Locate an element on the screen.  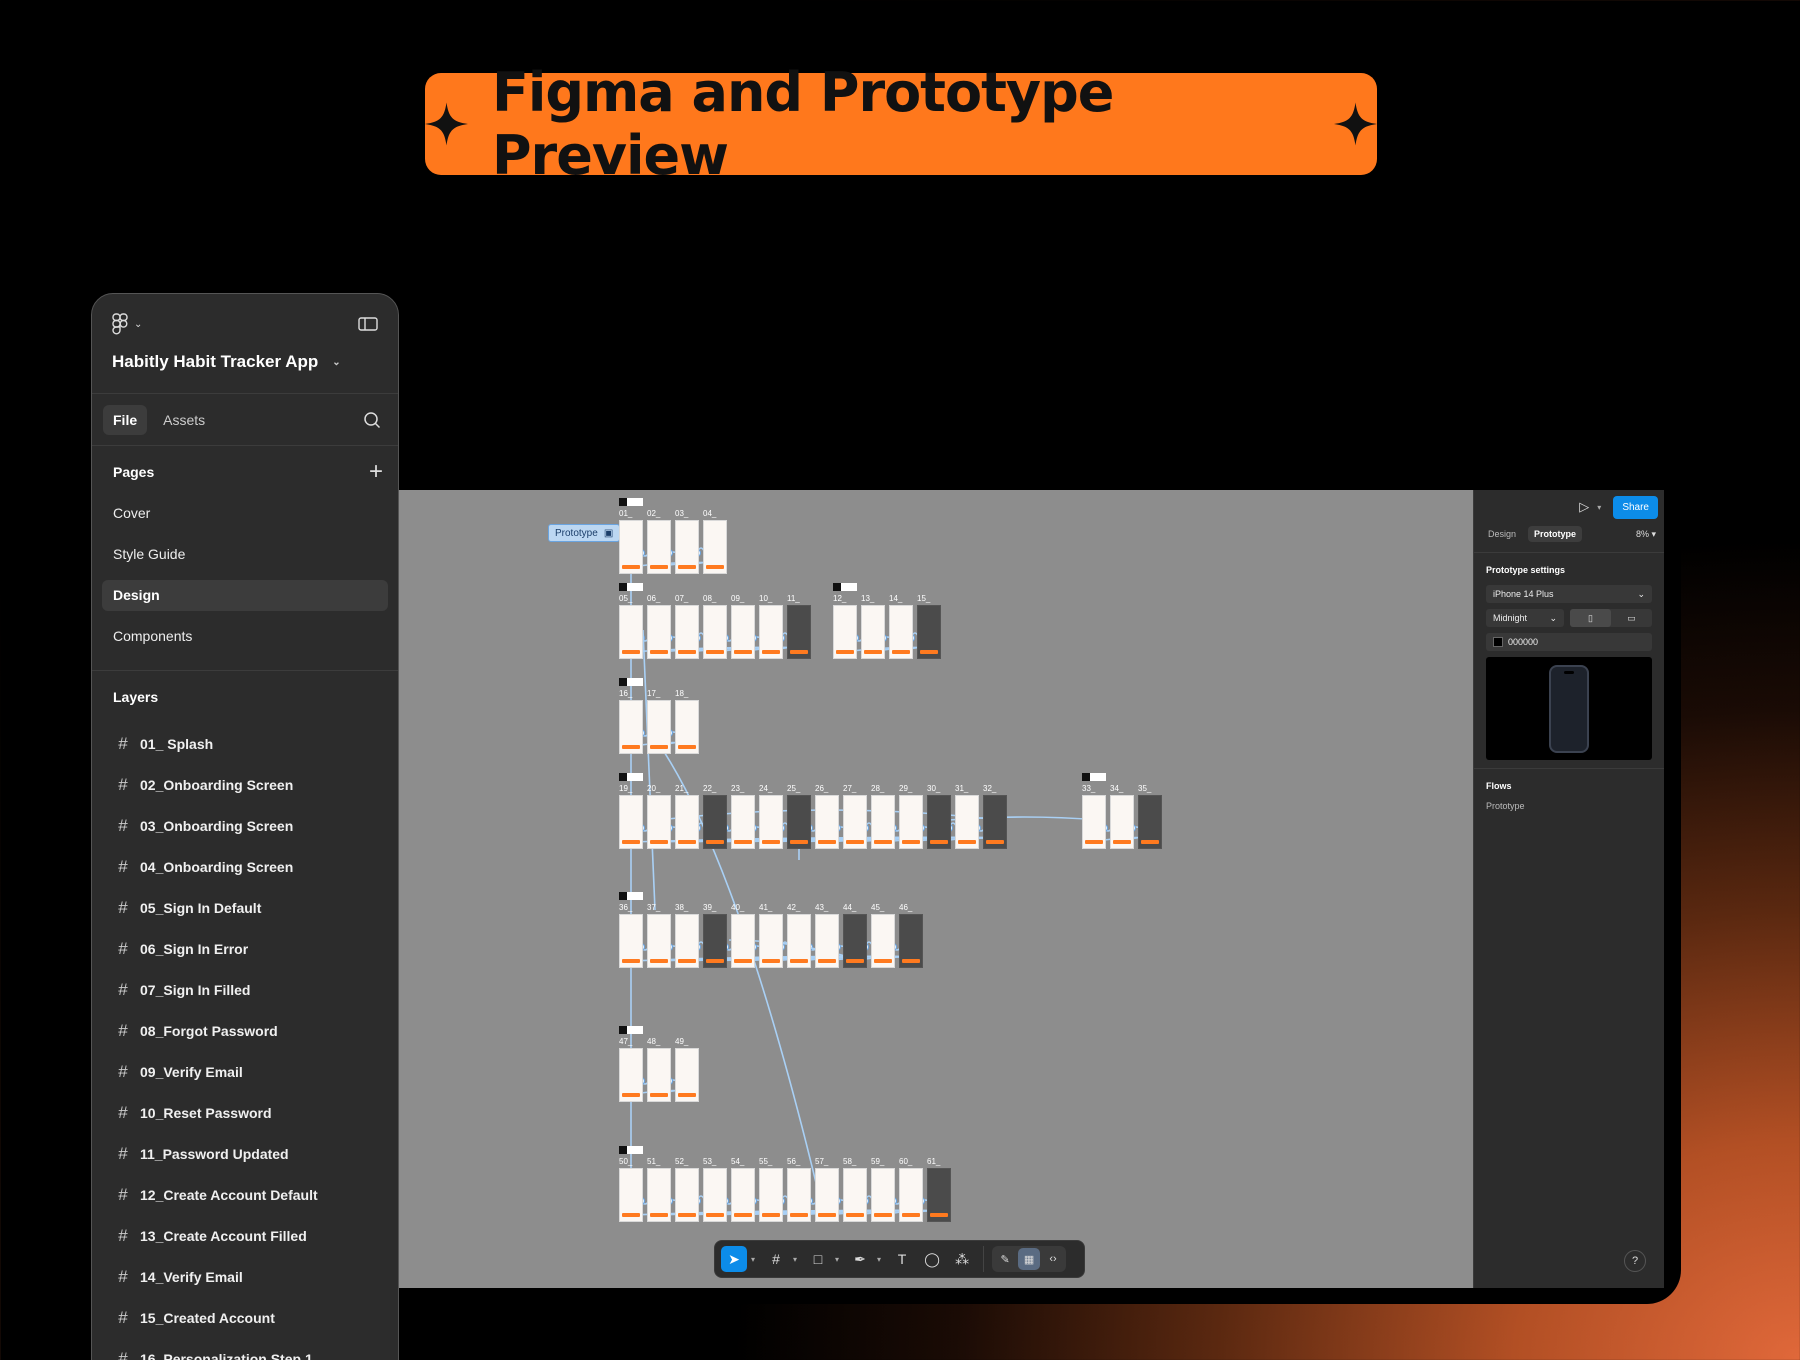
comment-tool-icon: ◯ is located at coordinates (932, 1259).